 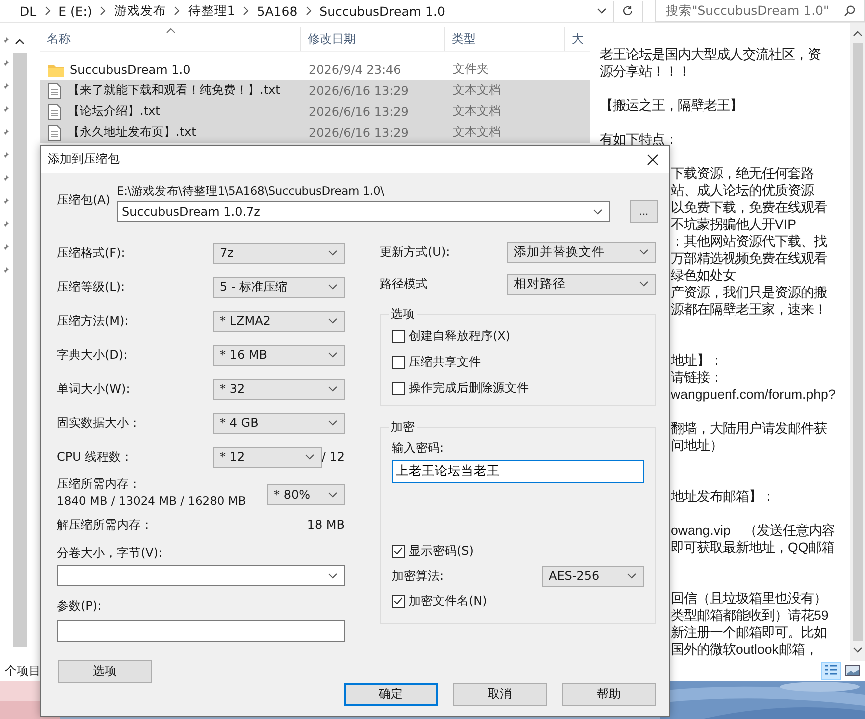 I want to click on preview-text-line: 类型邮箱都能收到）请花59, so click(x=750, y=615).